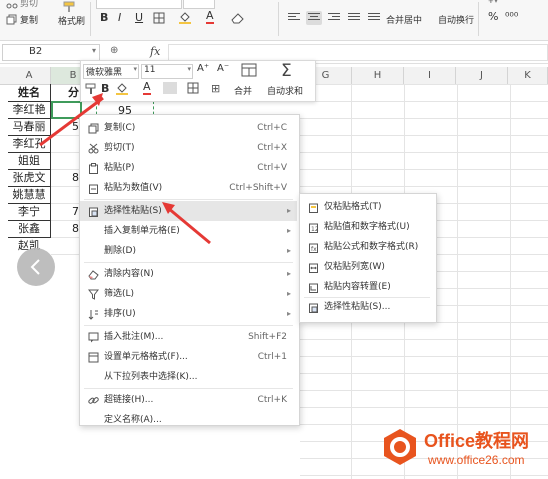 The width and height of the screenshot is (548, 479). What do you see at coordinates (71, 20) in the screenshot?
I see `format-painter-button: 格式刷` at bounding box center [71, 20].